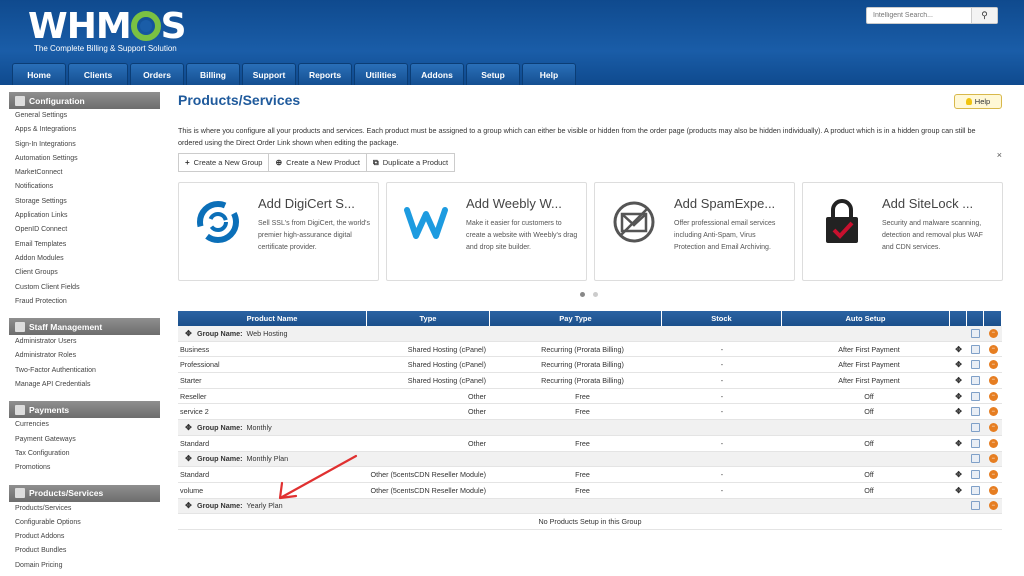 The image size is (1024, 576). Describe the element at coordinates (381, 74) in the screenshot. I see `nav-tab-utilities: Utilities` at that location.